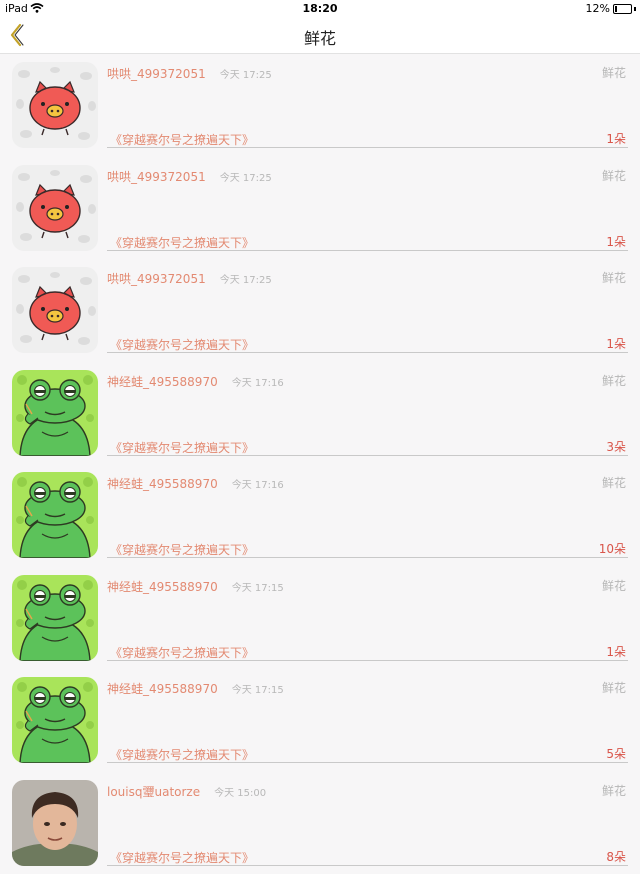 The width and height of the screenshot is (640, 874). I want to click on flower-count: 8朵, so click(616, 856).